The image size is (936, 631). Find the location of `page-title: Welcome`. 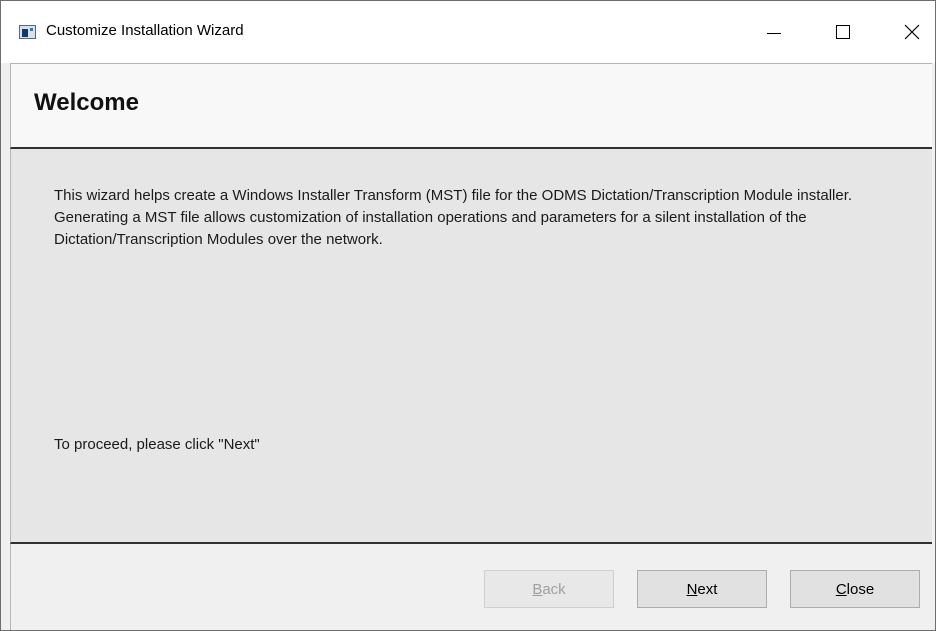

page-title: Welcome is located at coordinates (86, 102).